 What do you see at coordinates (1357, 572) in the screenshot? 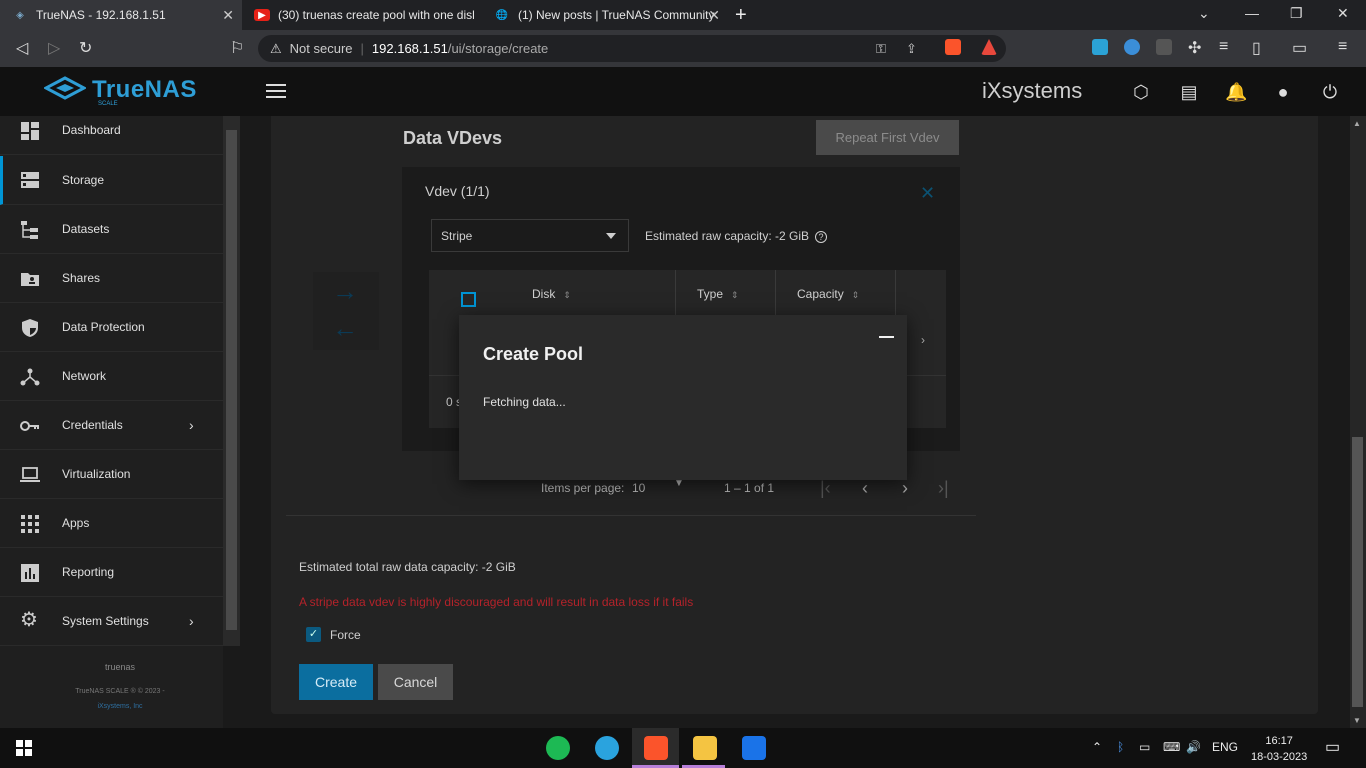
I see `main-scrollbar-thumb` at bounding box center [1357, 572].